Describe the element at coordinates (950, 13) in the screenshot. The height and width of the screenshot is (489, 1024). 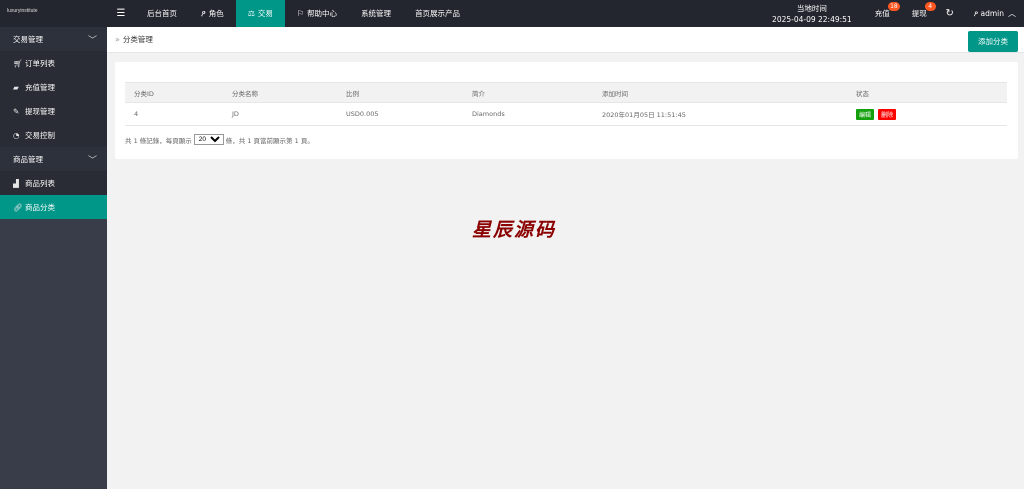
I see `refresh-icon: ↻` at that location.